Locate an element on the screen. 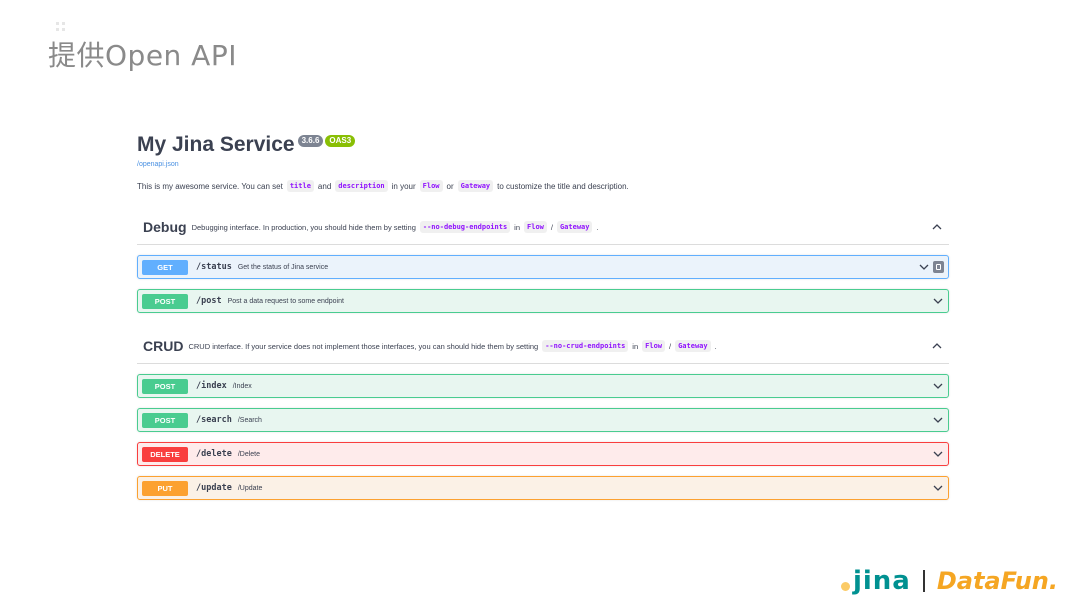 Image resolution: width=1080 pixels, height=608 pixels. footer-logos: jina DataFun. is located at coordinates (949, 581).